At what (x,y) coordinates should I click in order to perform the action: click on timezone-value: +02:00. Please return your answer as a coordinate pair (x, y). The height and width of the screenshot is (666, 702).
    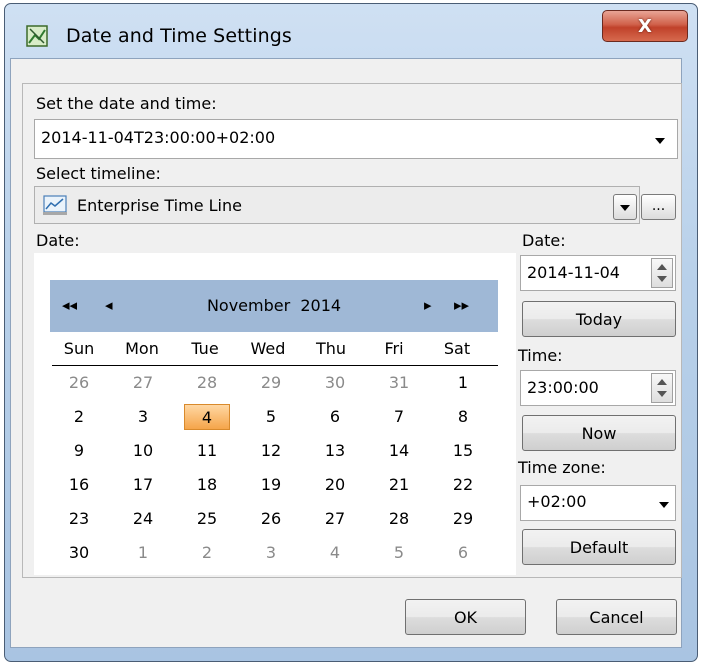
    Looking at the image, I should click on (557, 501).